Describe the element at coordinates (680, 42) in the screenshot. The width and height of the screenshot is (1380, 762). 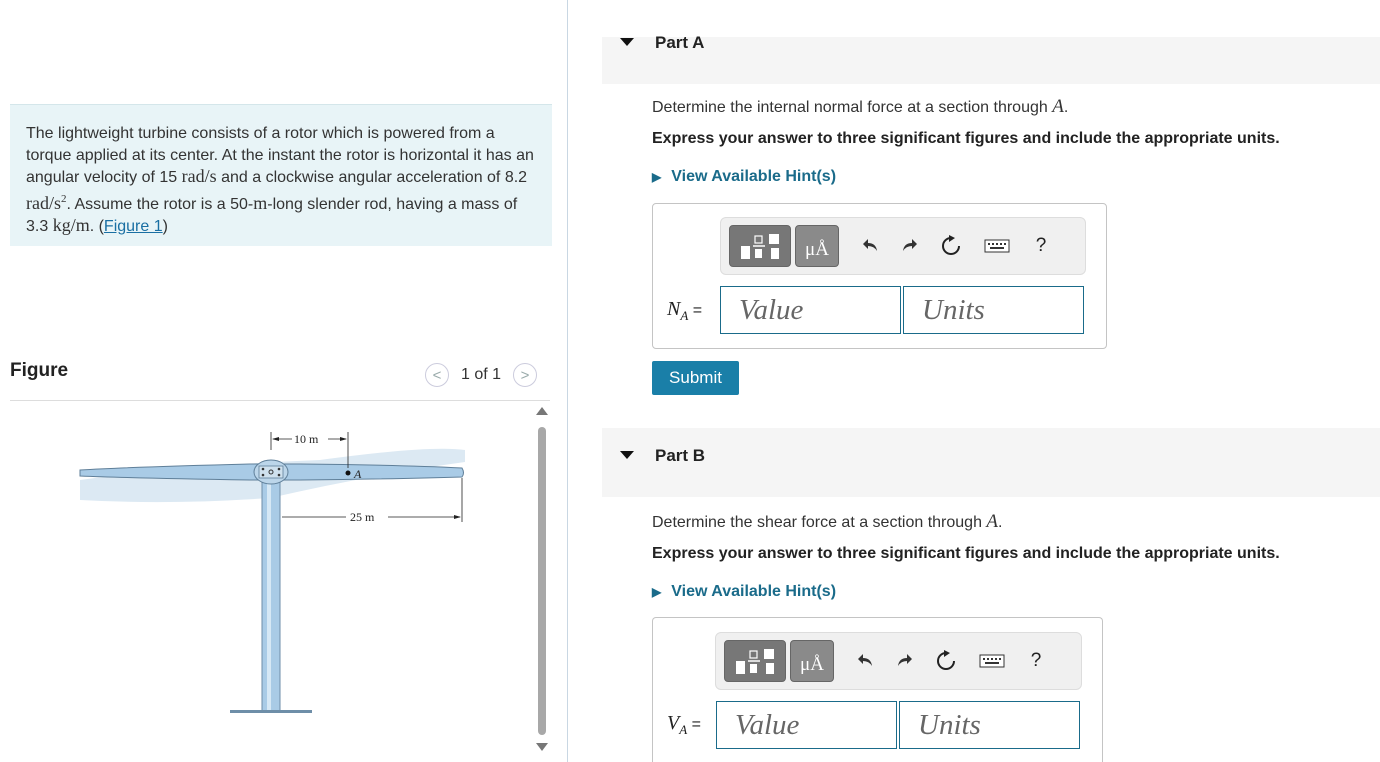
I see `part-a-label: Part A` at that location.